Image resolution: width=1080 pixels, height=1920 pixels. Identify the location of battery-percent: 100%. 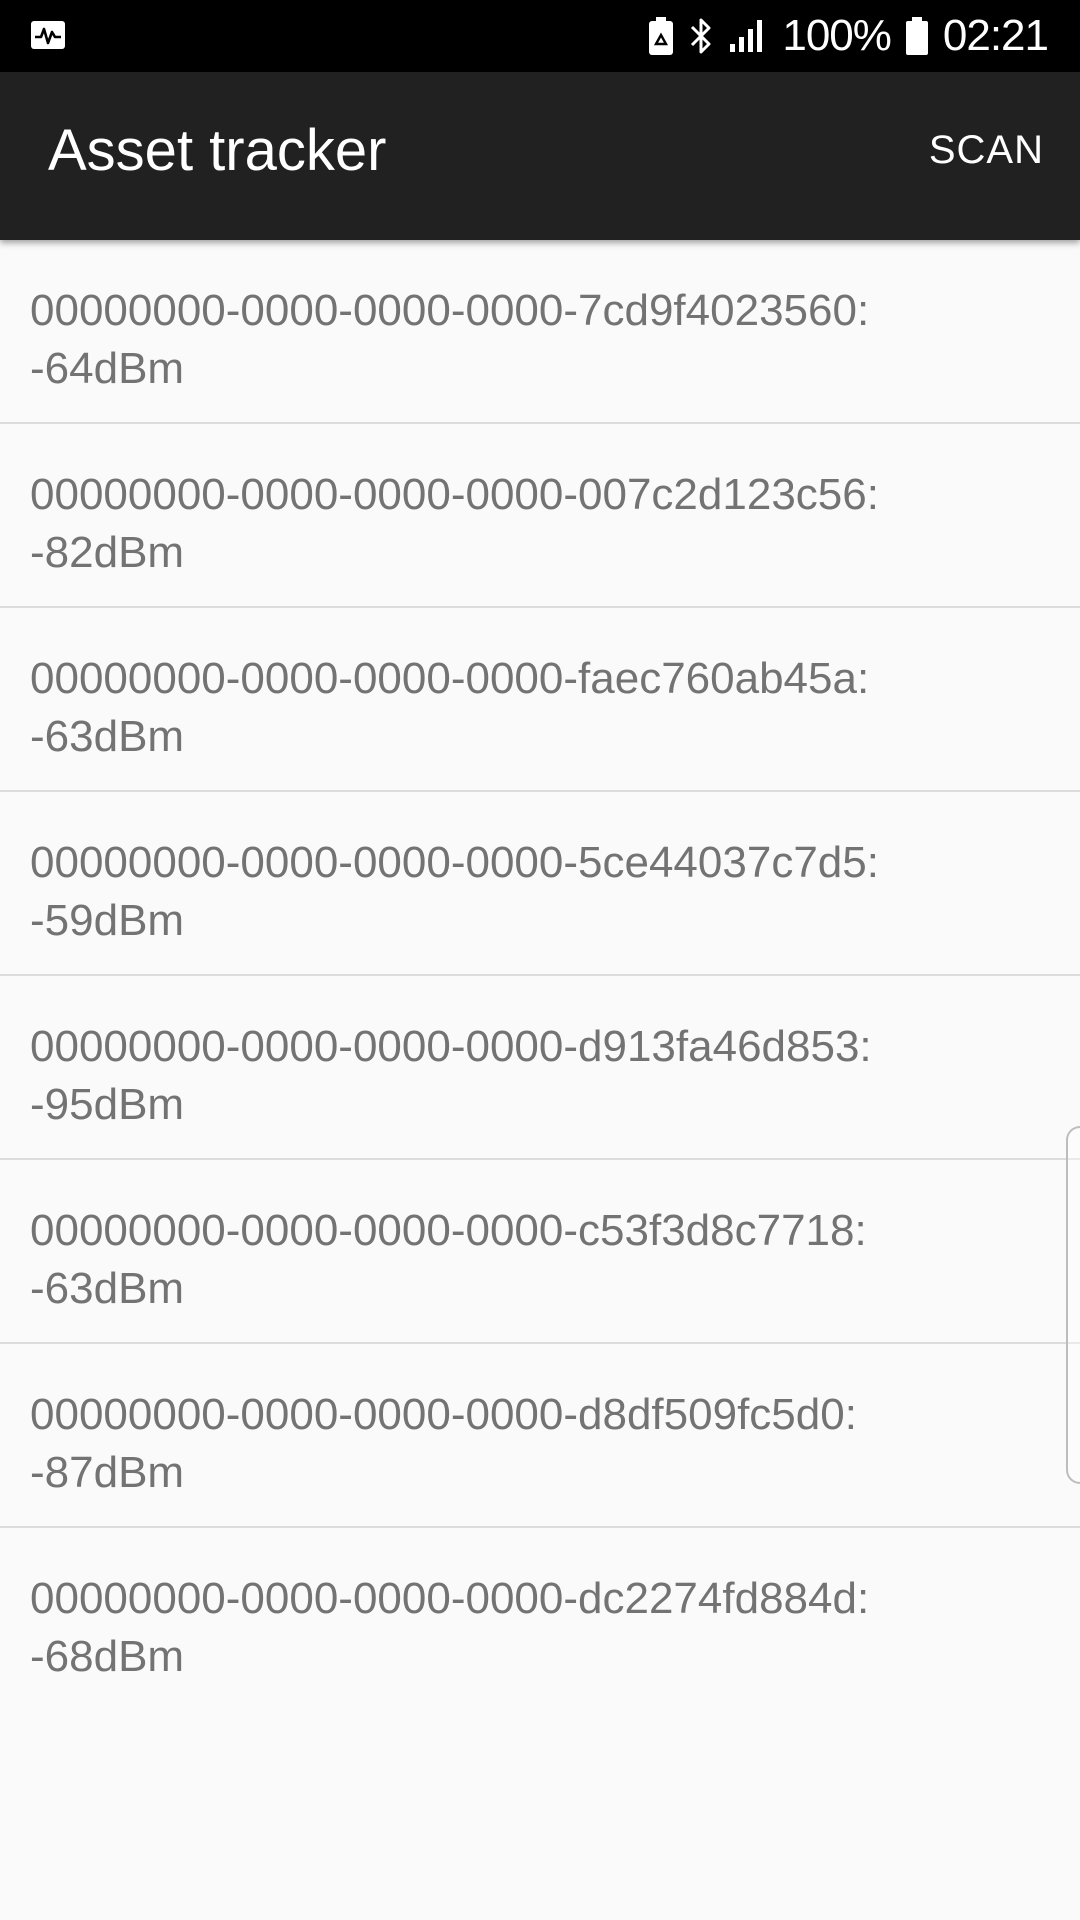
(837, 35).